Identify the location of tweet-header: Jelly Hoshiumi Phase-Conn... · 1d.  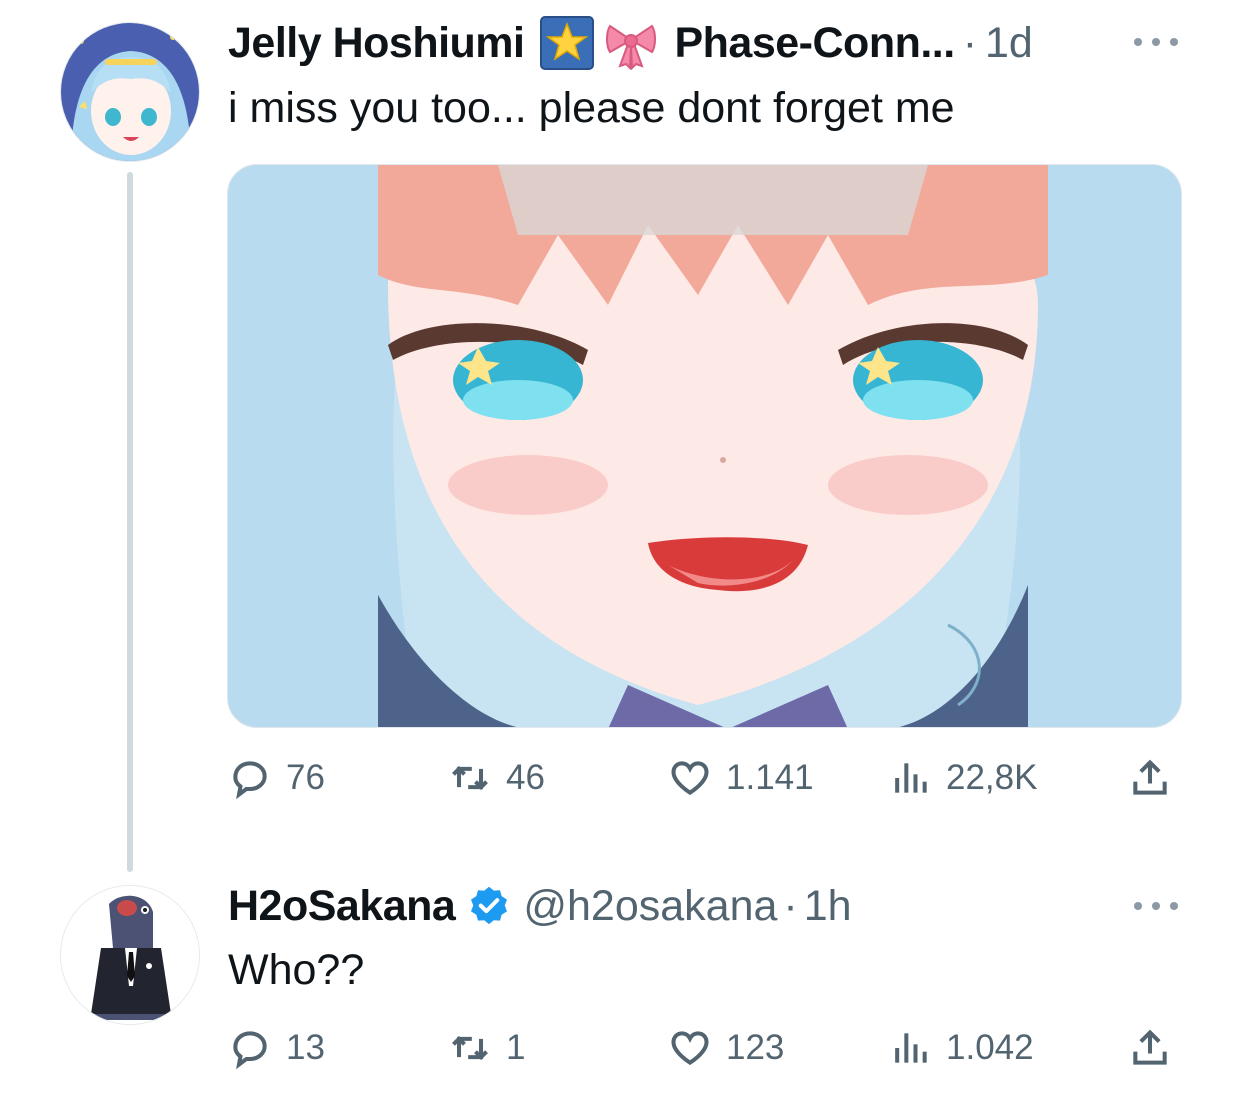
(630, 43).